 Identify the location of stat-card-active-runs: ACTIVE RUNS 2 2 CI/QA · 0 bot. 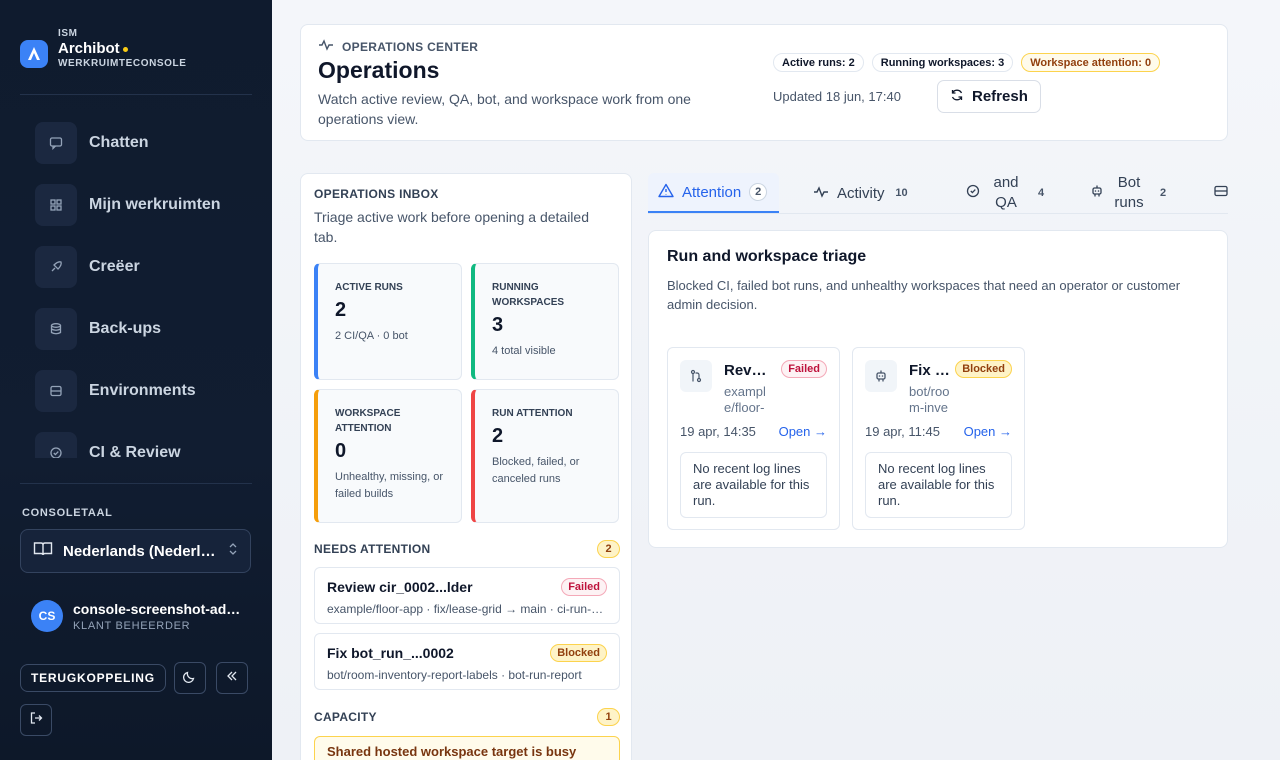
(388, 321).